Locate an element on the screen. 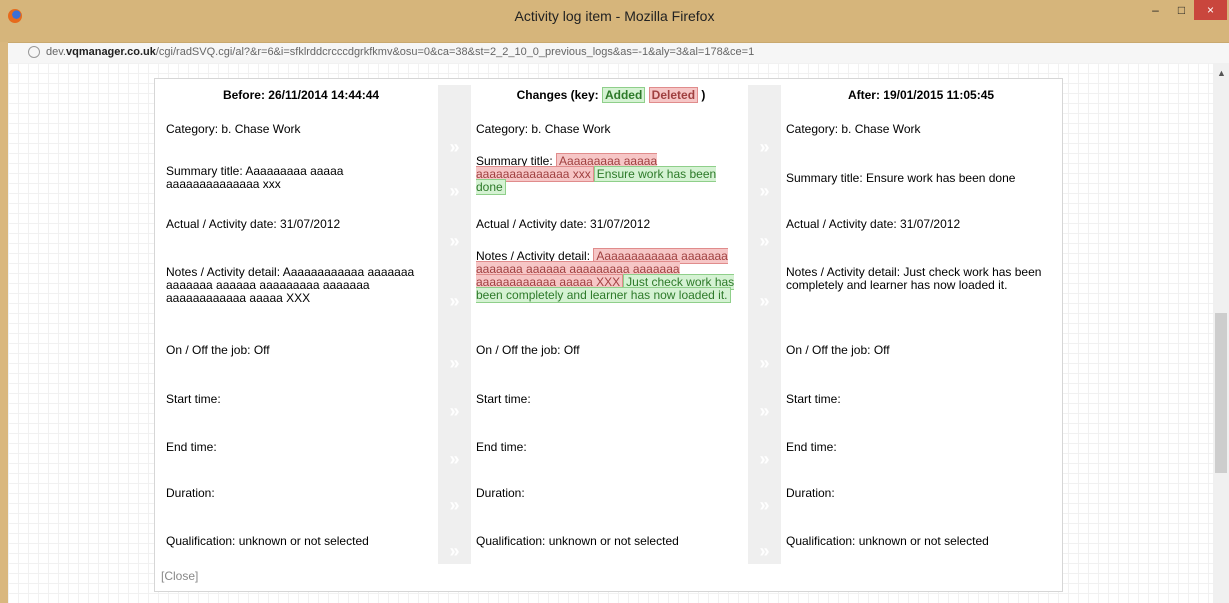  after-actual-date: Actual / Activity date: 31/07/2012 is located at coordinates (873, 224).